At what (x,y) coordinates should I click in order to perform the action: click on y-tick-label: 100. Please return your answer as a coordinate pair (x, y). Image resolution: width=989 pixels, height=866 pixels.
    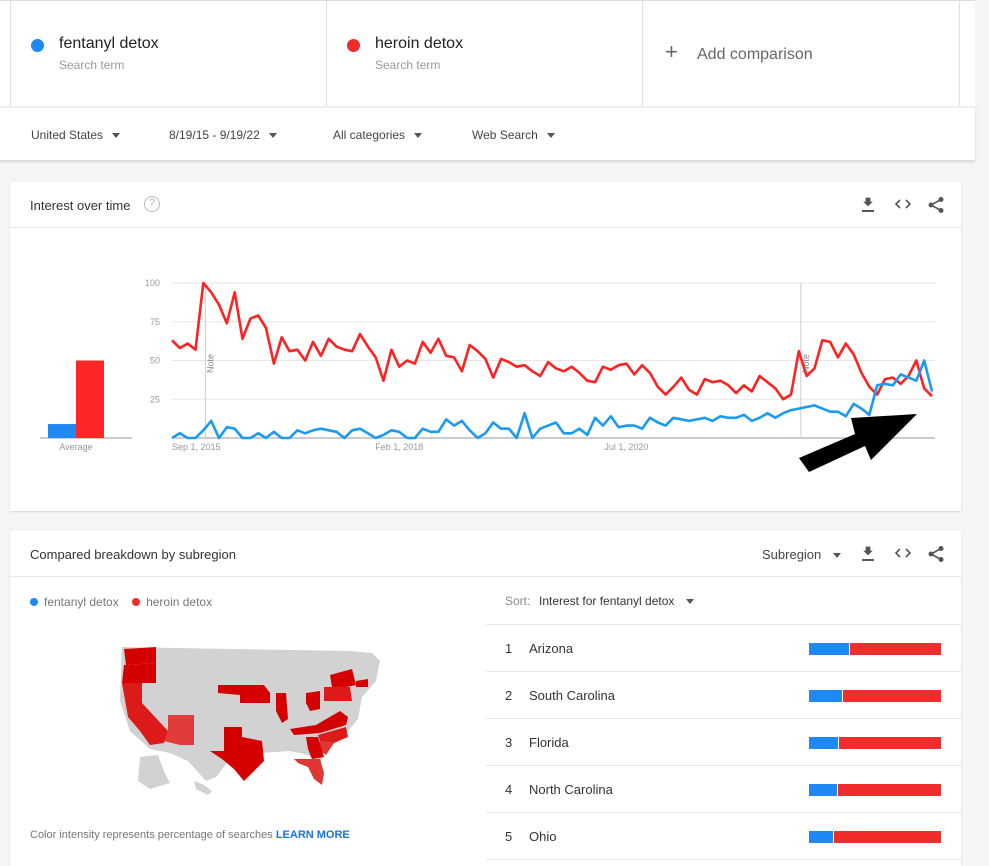
    Looking at the image, I should click on (152, 283).